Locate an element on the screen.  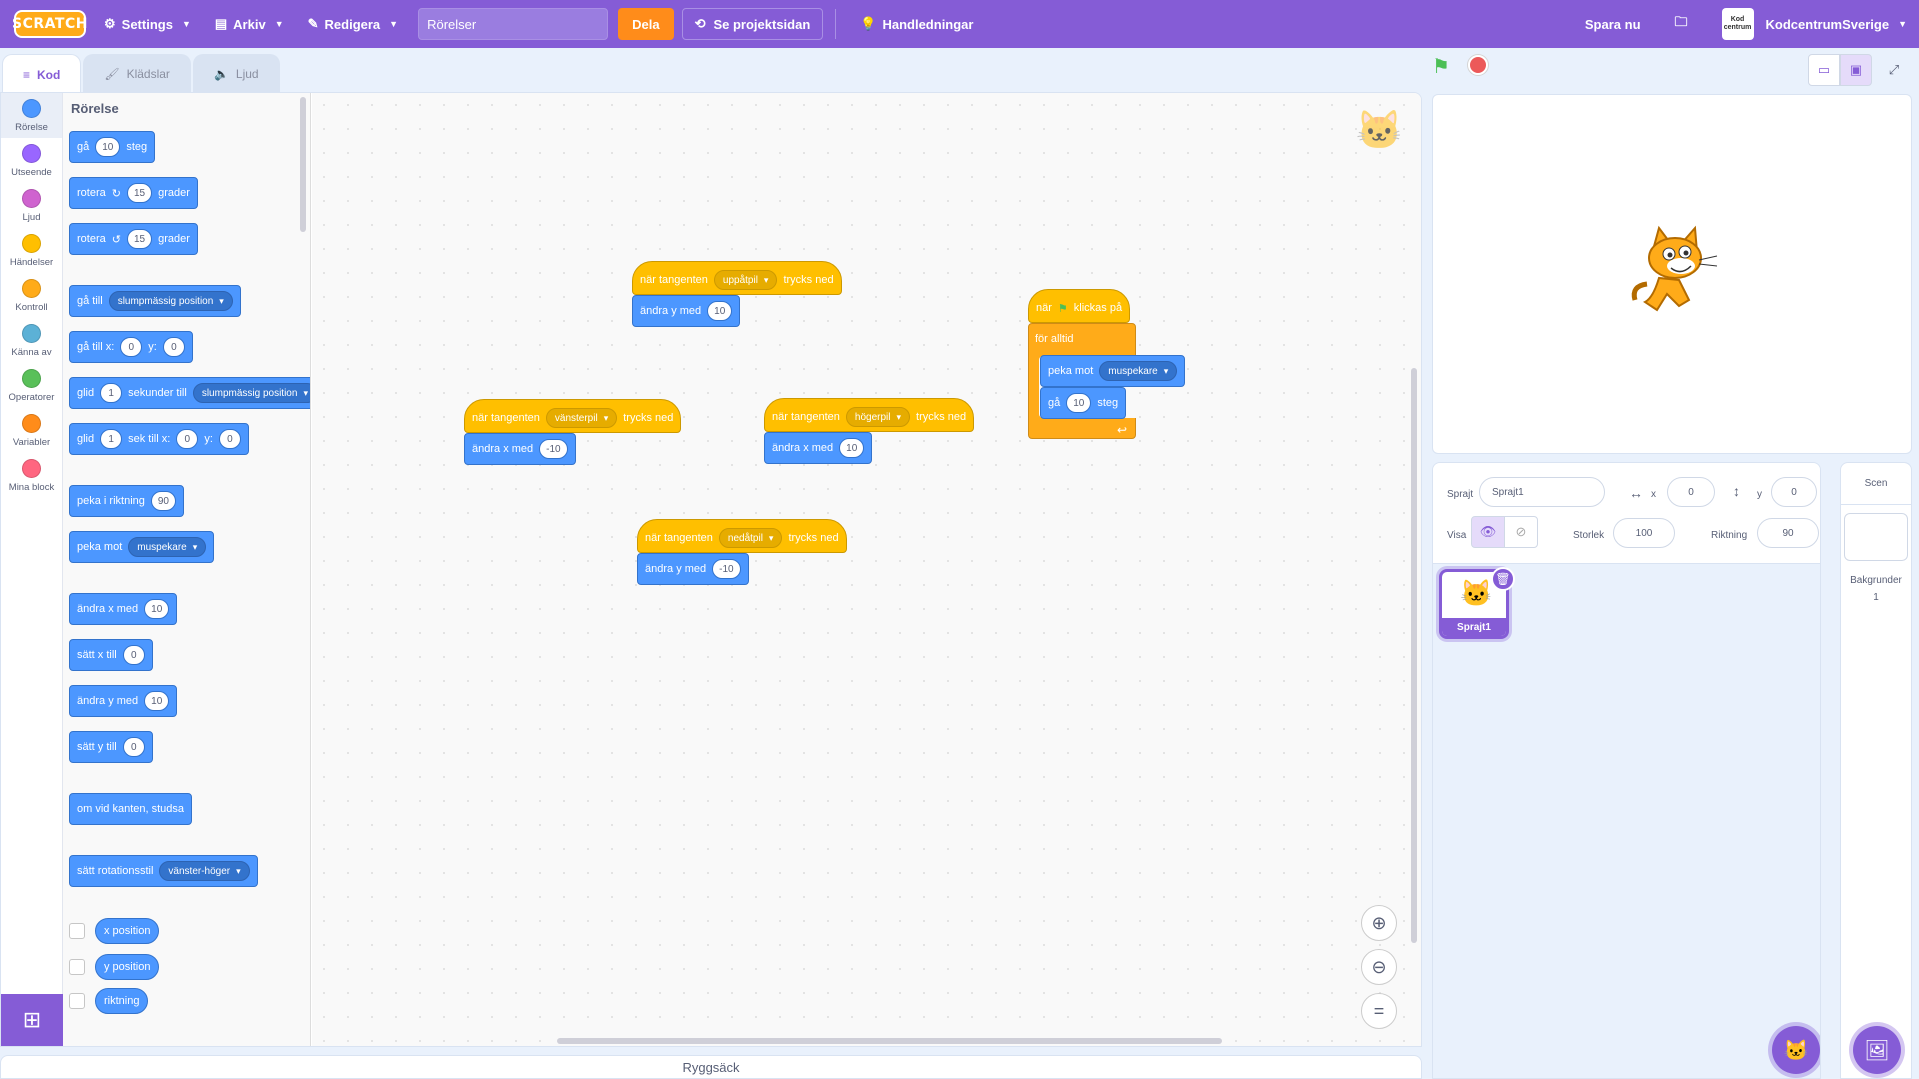
category-looks: Utseende is located at coordinates (31, 160).